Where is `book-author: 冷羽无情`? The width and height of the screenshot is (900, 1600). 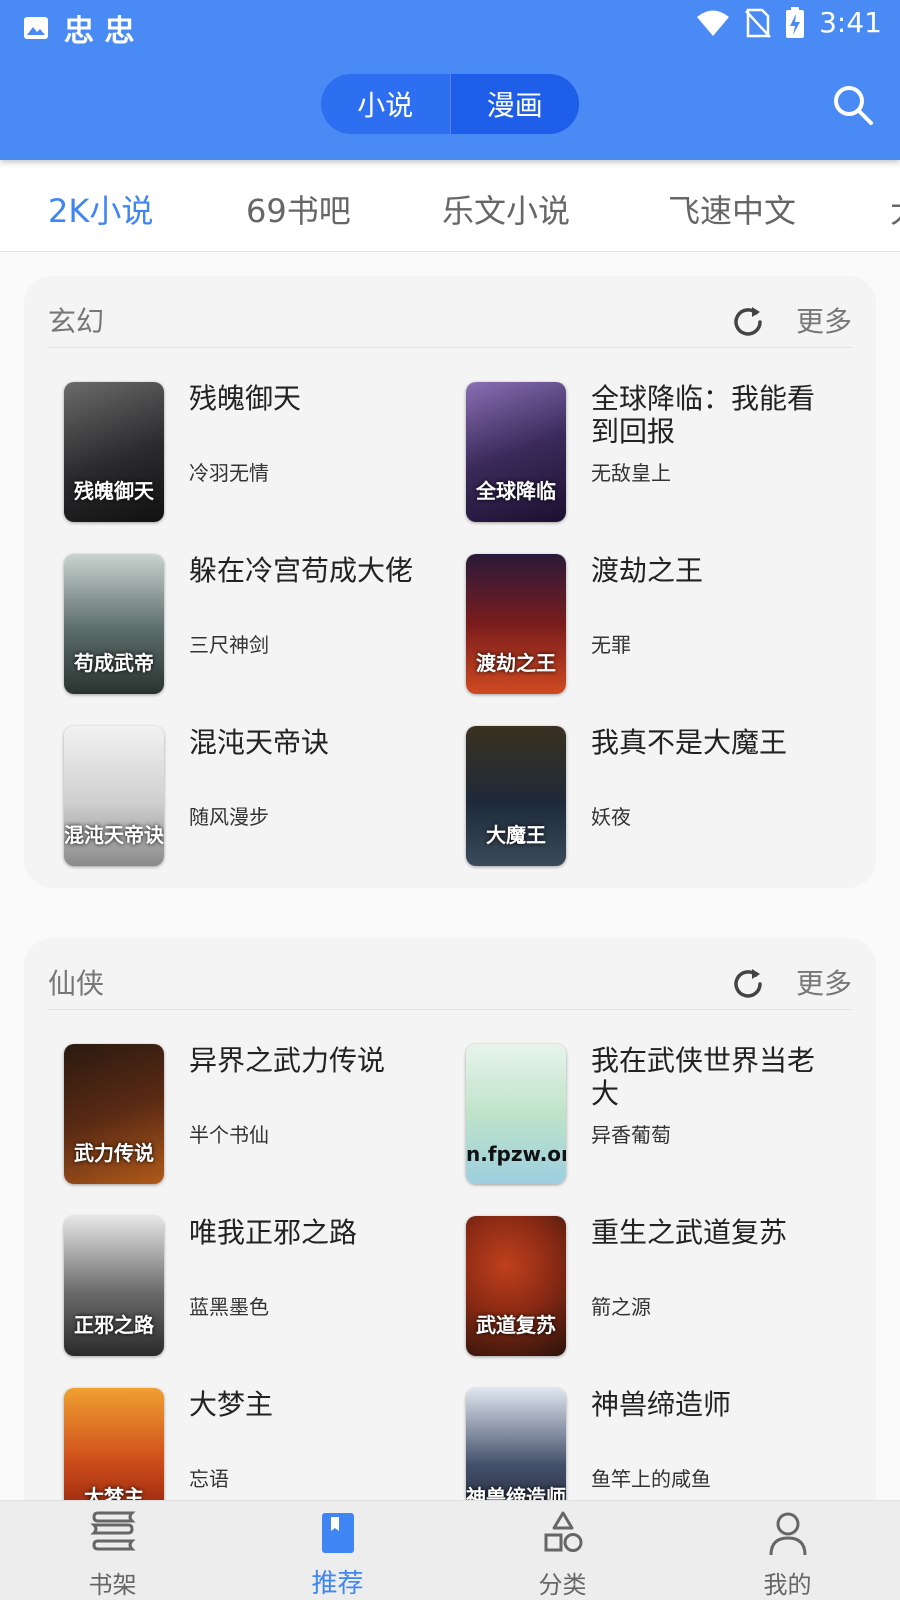
book-author: 冷羽无情 is located at coordinates (229, 473).